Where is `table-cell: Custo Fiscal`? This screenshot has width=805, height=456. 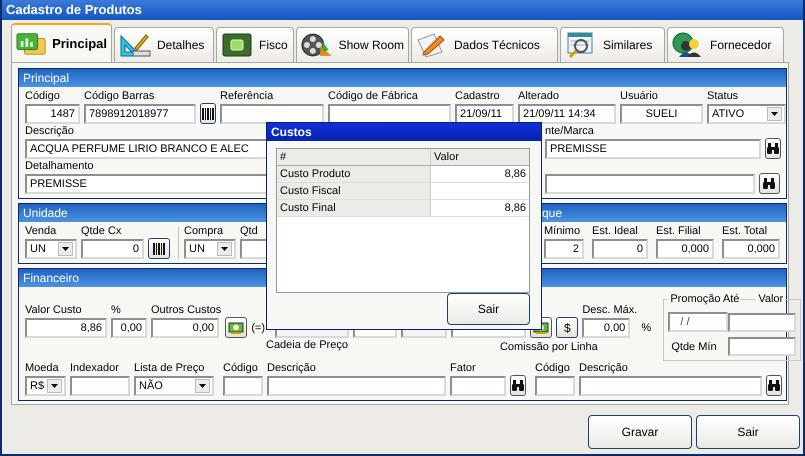 table-cell: Custo Fiscal is located at coordinates (354, 191).